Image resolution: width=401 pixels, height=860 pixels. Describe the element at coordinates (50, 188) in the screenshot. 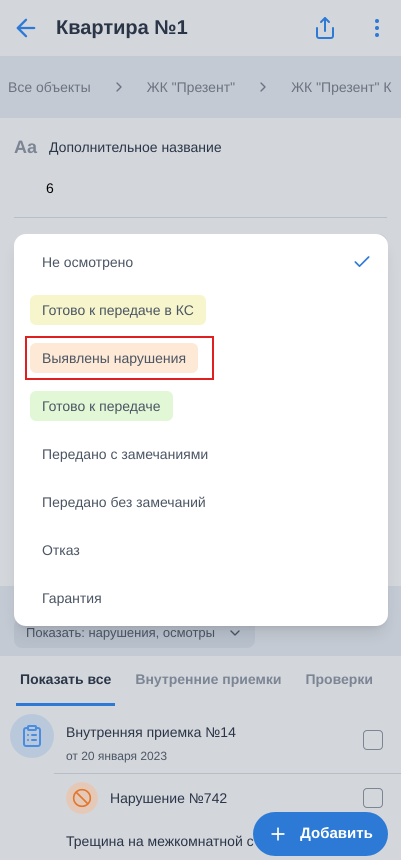

I see `field-value: 6` at that location.